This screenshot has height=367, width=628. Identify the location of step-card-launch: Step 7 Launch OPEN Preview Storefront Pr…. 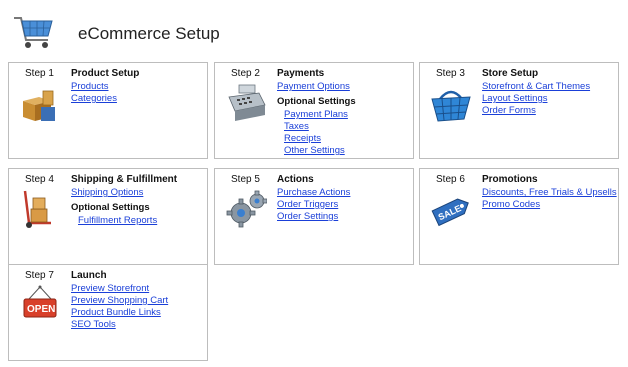
(108, 312).